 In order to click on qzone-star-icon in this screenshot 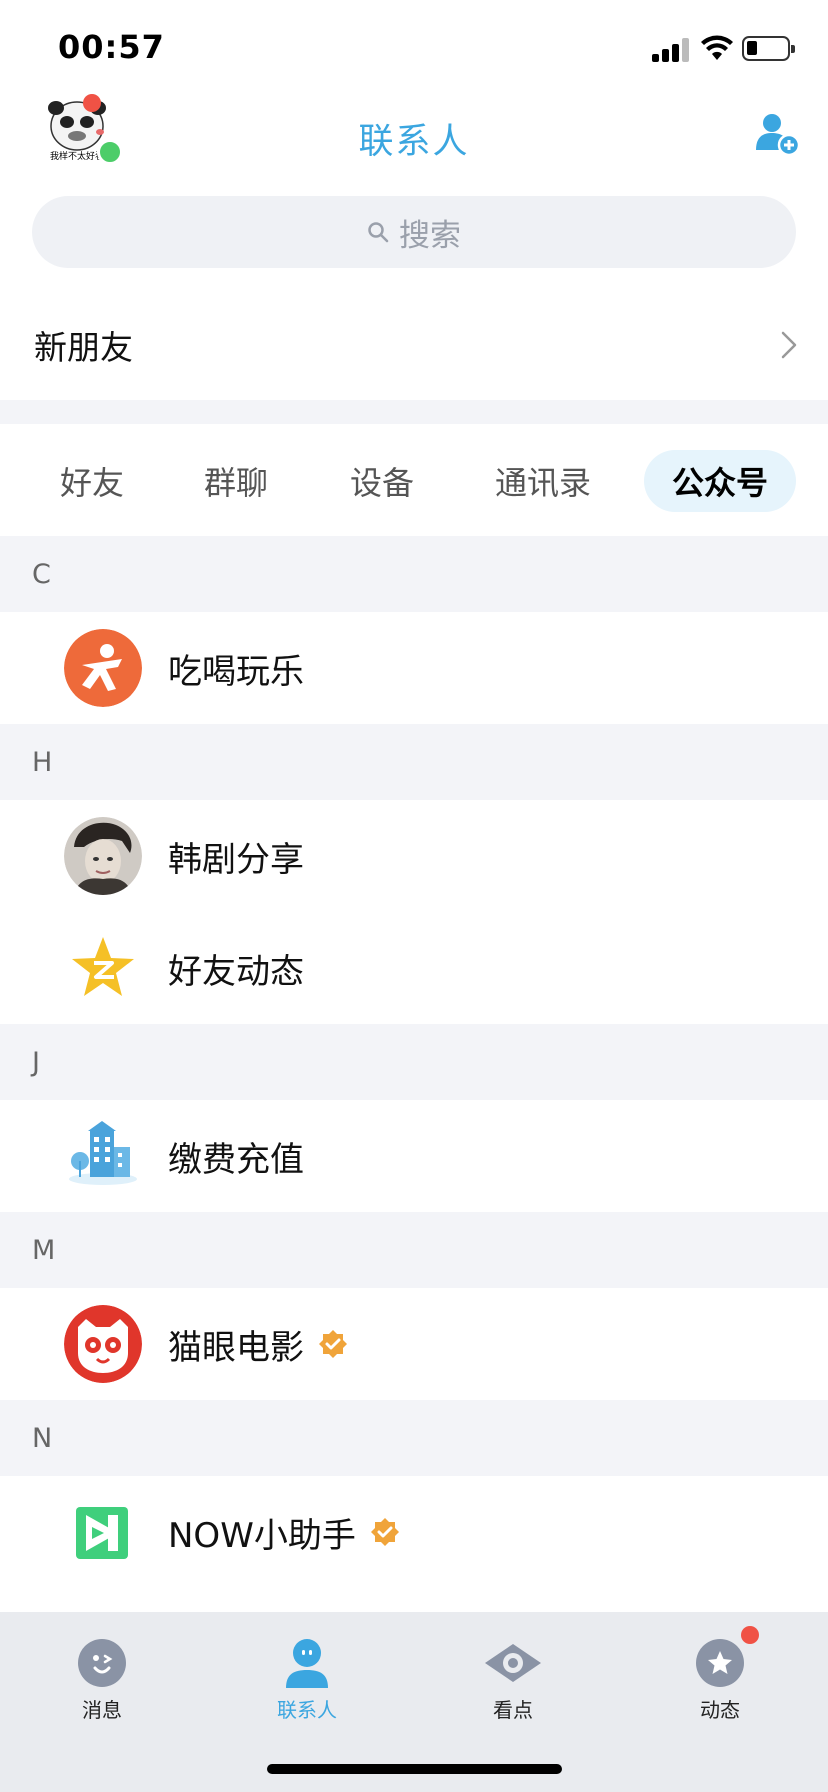, I will do `click(103, 968)`.